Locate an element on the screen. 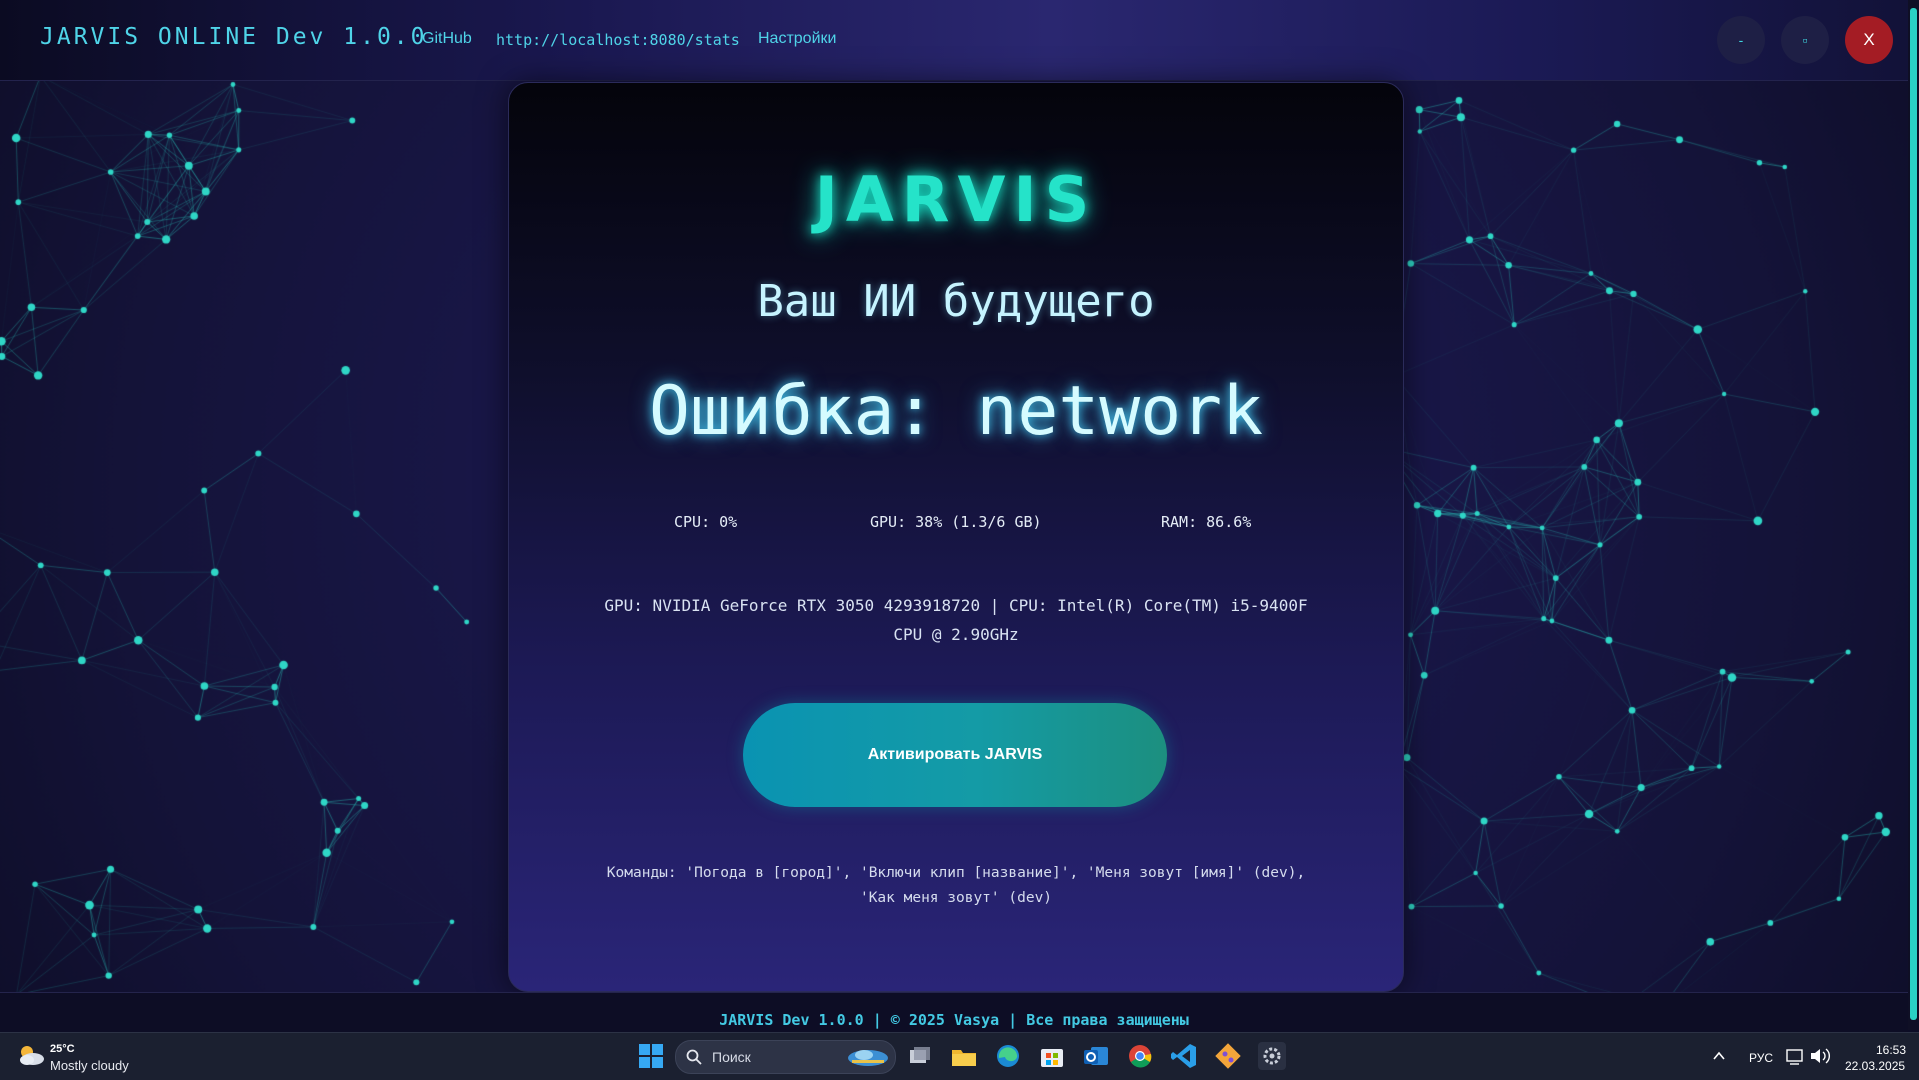 This screenshot has height=1080, width=1919. chevron-up-icon is located at coordinates (1719, 1056).